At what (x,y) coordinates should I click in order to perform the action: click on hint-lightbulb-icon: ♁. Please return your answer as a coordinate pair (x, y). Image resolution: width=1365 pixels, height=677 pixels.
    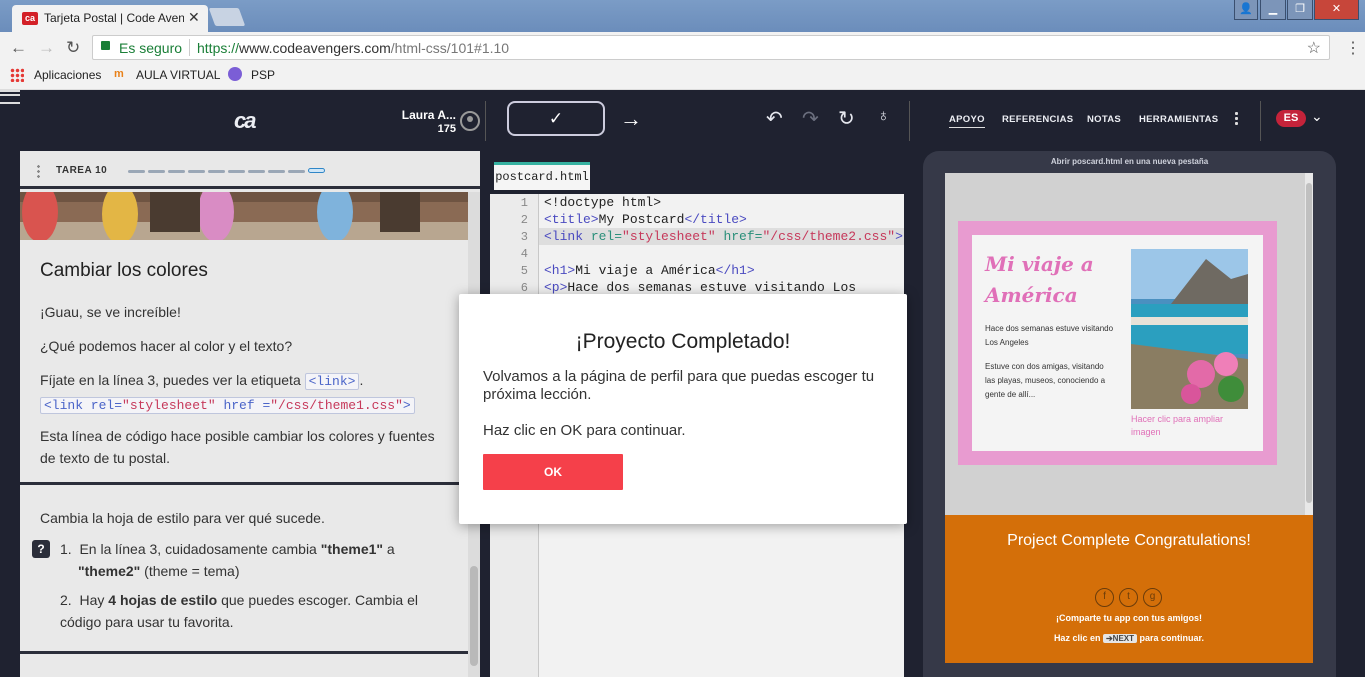
    Looking at the image, I should click on (883, 116).